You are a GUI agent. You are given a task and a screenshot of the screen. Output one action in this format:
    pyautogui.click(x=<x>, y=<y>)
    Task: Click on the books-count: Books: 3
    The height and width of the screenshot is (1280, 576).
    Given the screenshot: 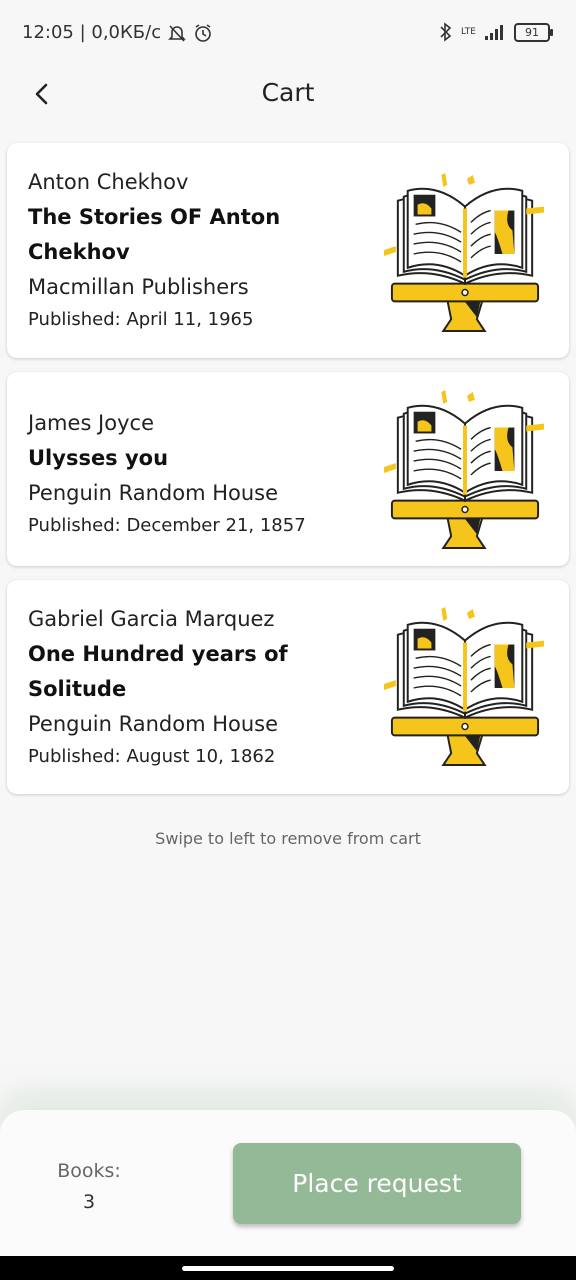 What is the action you would take?
    pyautogui.click(x=89, y=1189)
    